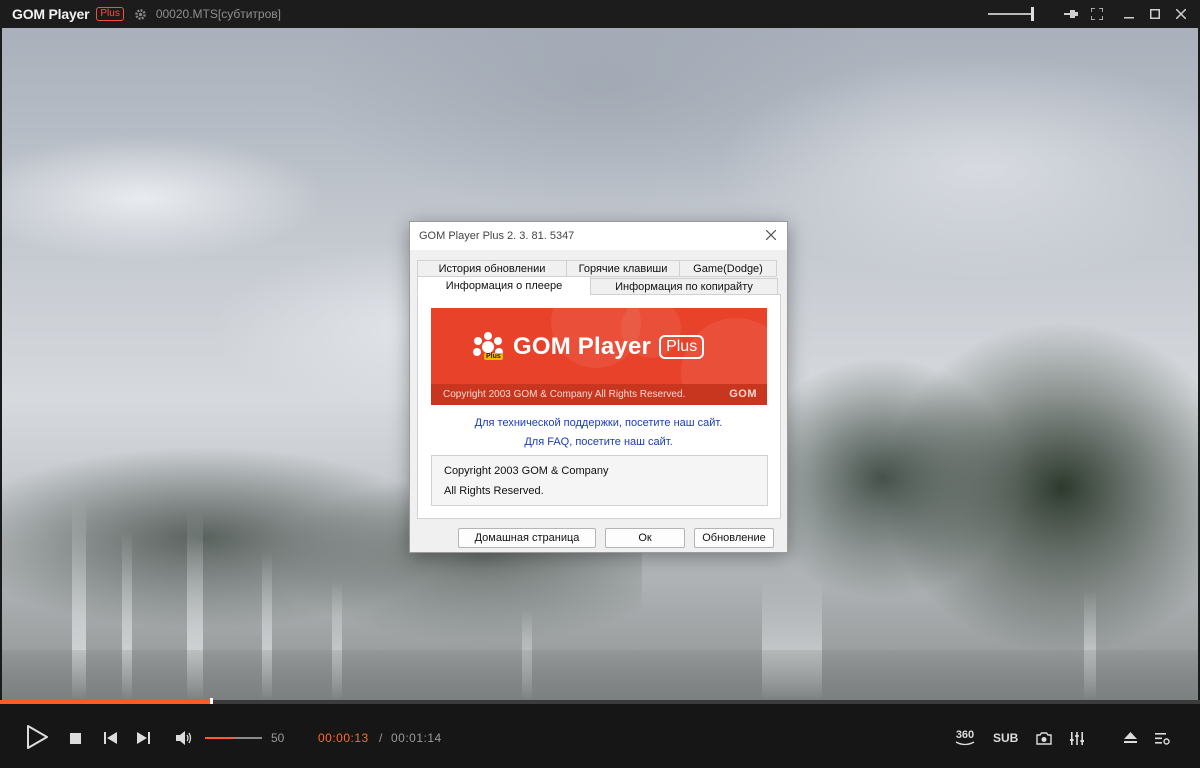 This screenshot has width=1200, height=768. What do you see at coordinates (600, 675) in the screenshot?
I see `video-scenery` at bounding box center [600, 675].